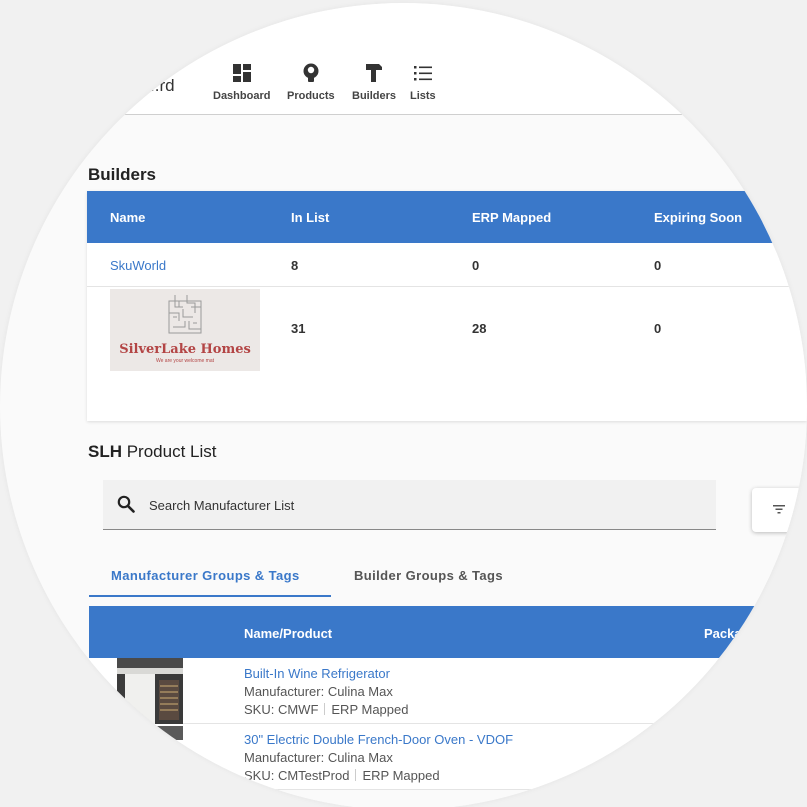 The height and width of the screenshot is (807, 807). What do you see at coordinates (511, 217) in the screenshot?
I see `column-erp-mapped: ERP Mapped` at bounding box center [511, 217].